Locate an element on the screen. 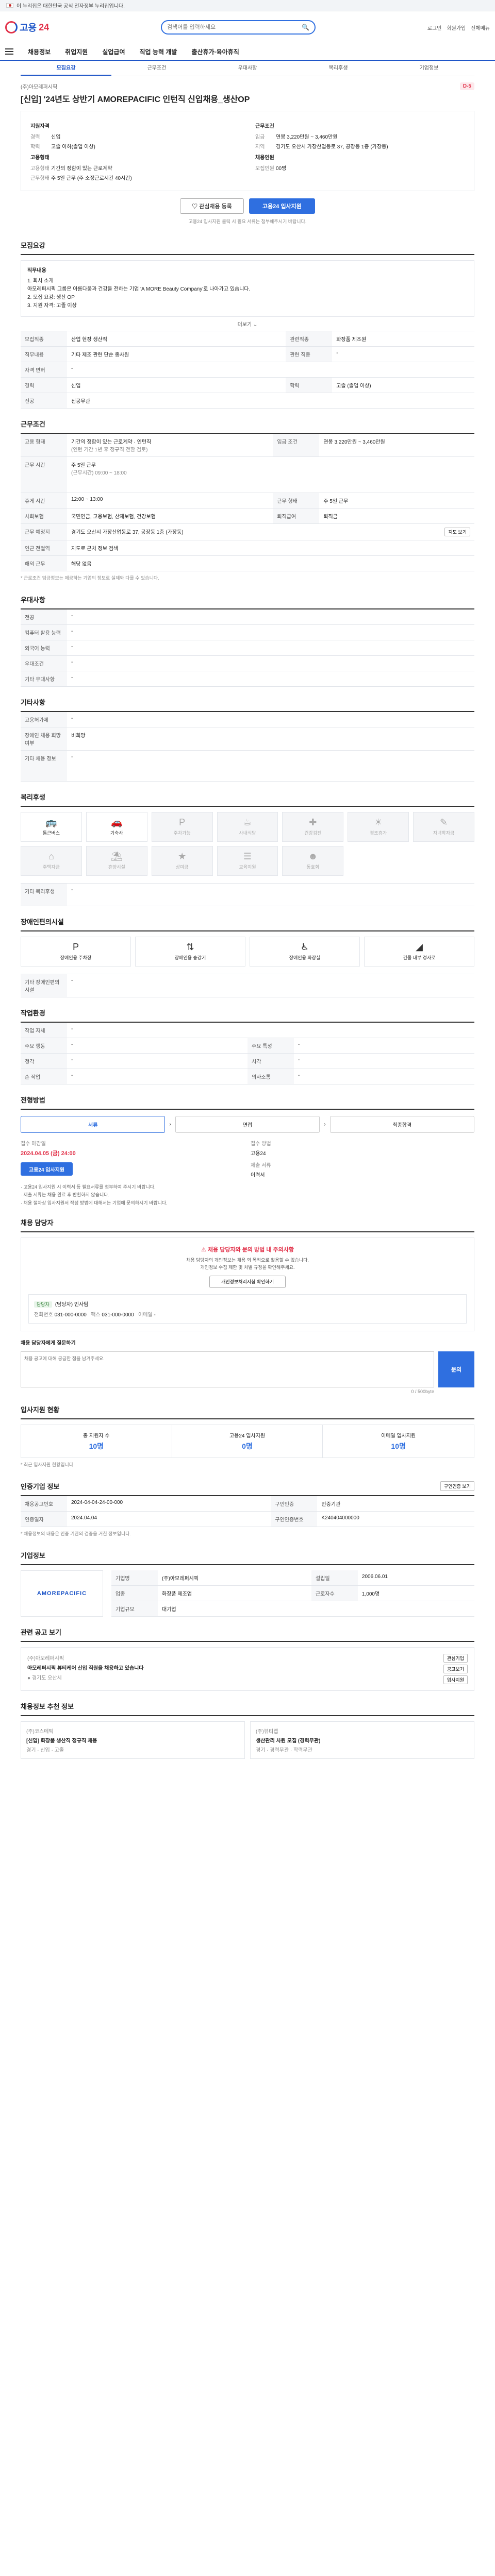  tab-welfare: 복리후생 is located at coordinates (338, 68).